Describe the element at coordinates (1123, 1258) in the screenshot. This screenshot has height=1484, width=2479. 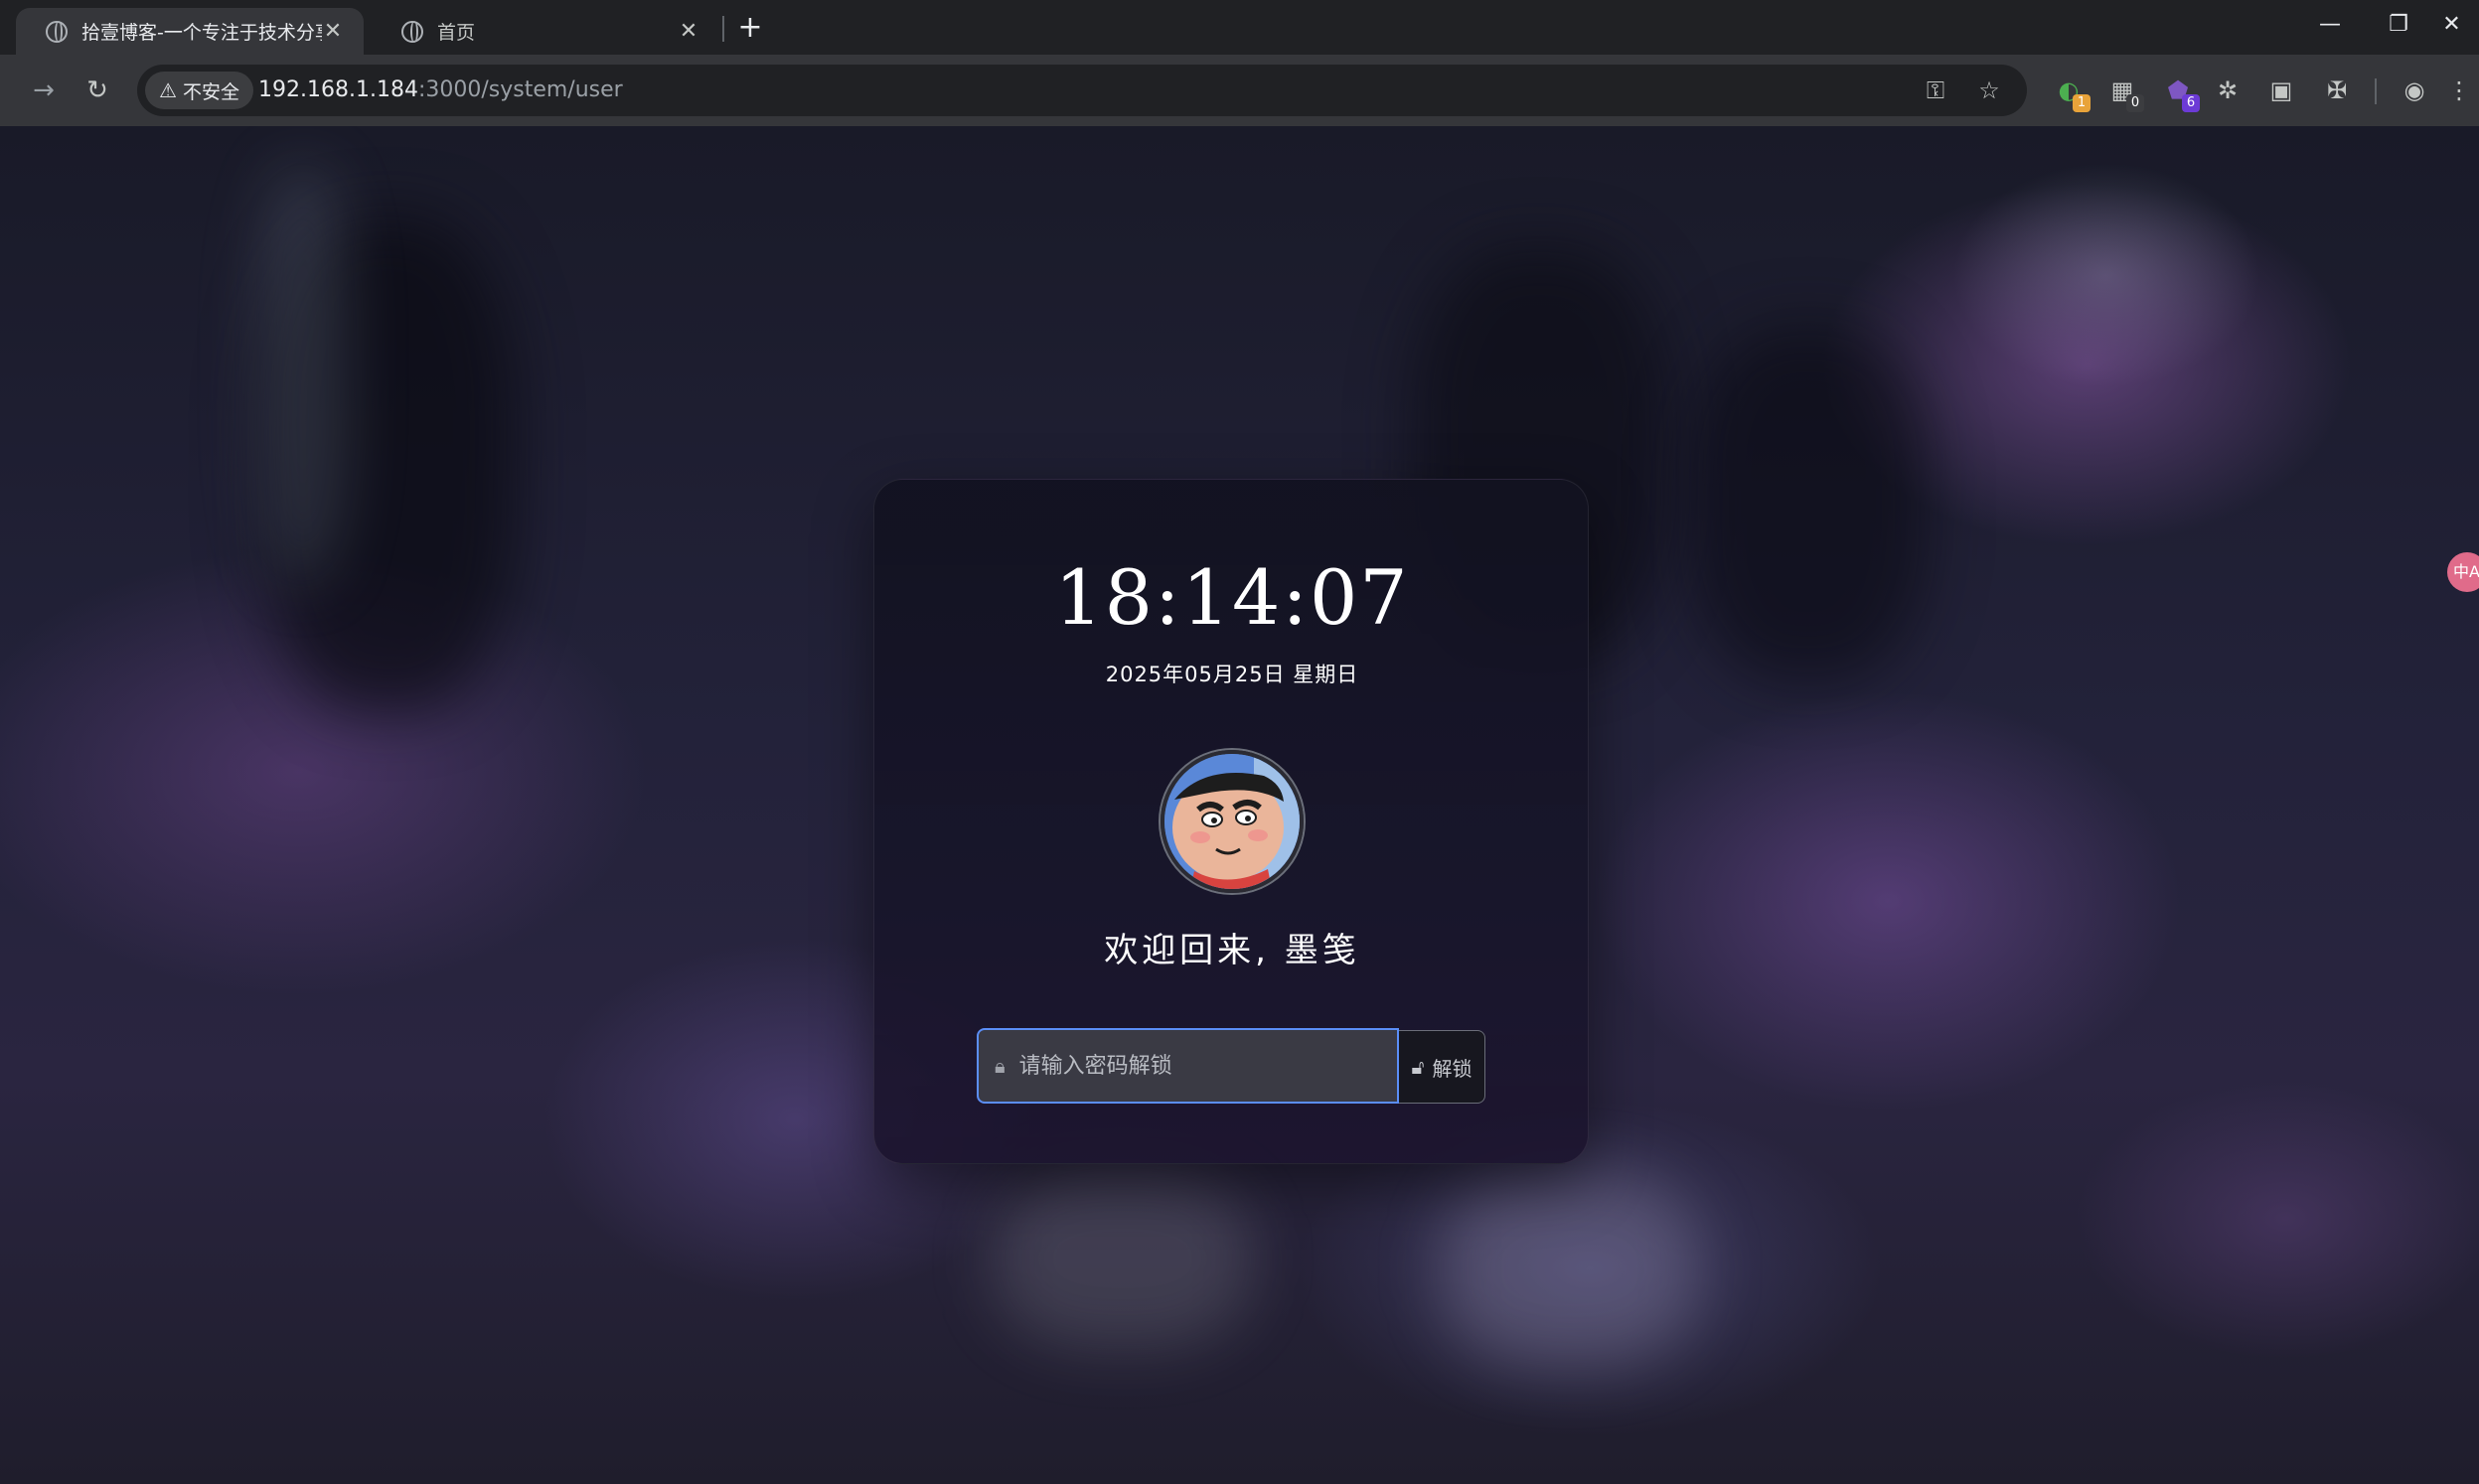
I see `background-vending-light` at that location.